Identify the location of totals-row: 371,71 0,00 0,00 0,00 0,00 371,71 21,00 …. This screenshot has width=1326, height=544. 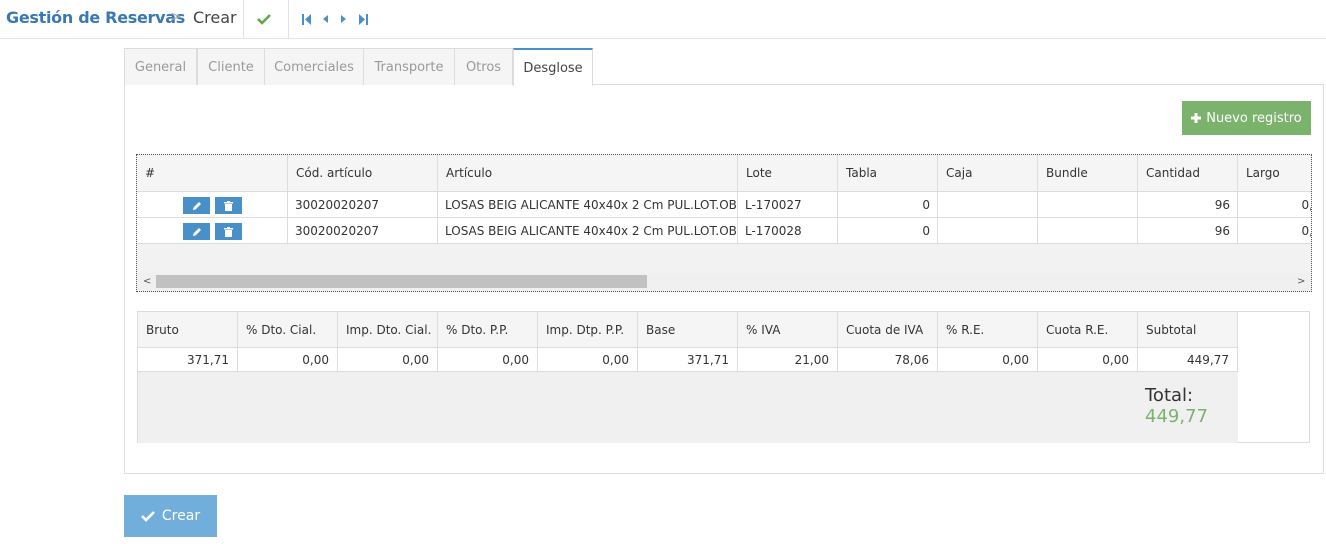
(688, 360).